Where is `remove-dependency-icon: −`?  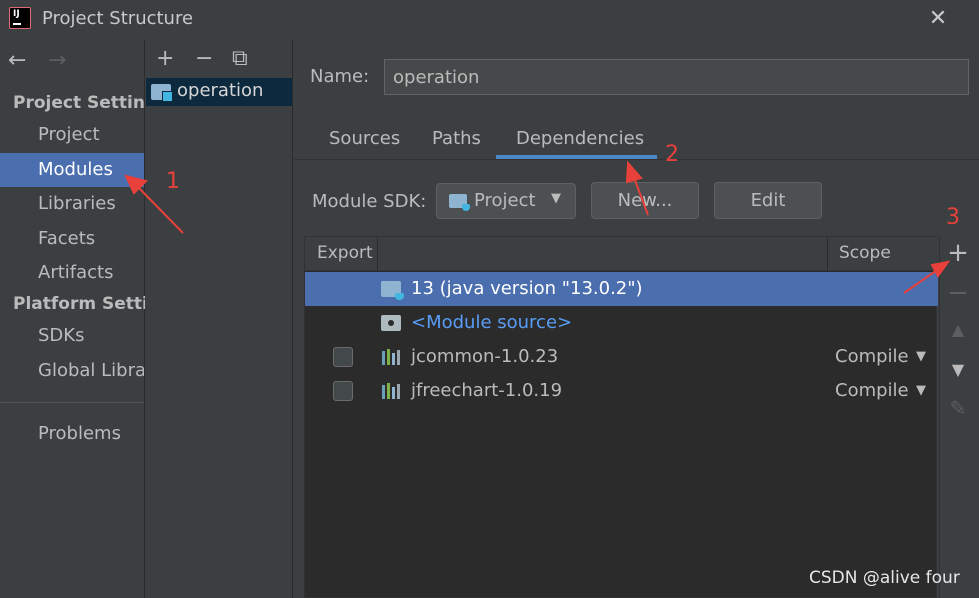
remove-dependency-icon: − is located at coordinates (958, 293).